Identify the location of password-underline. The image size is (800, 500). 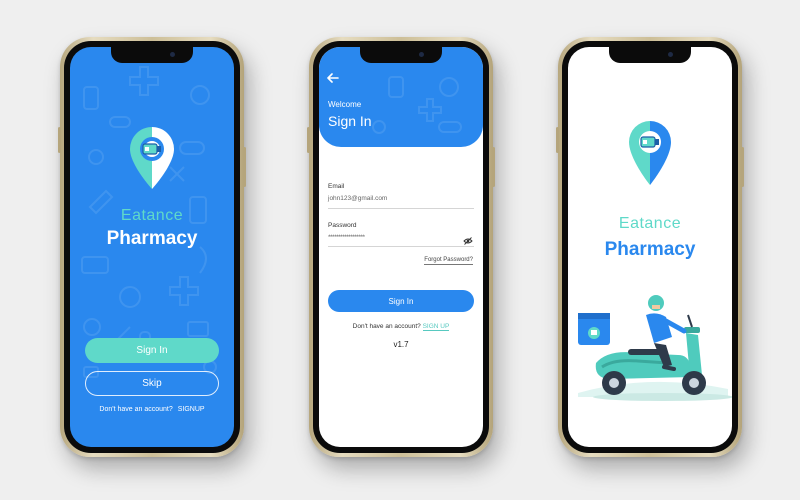
(401, 246).